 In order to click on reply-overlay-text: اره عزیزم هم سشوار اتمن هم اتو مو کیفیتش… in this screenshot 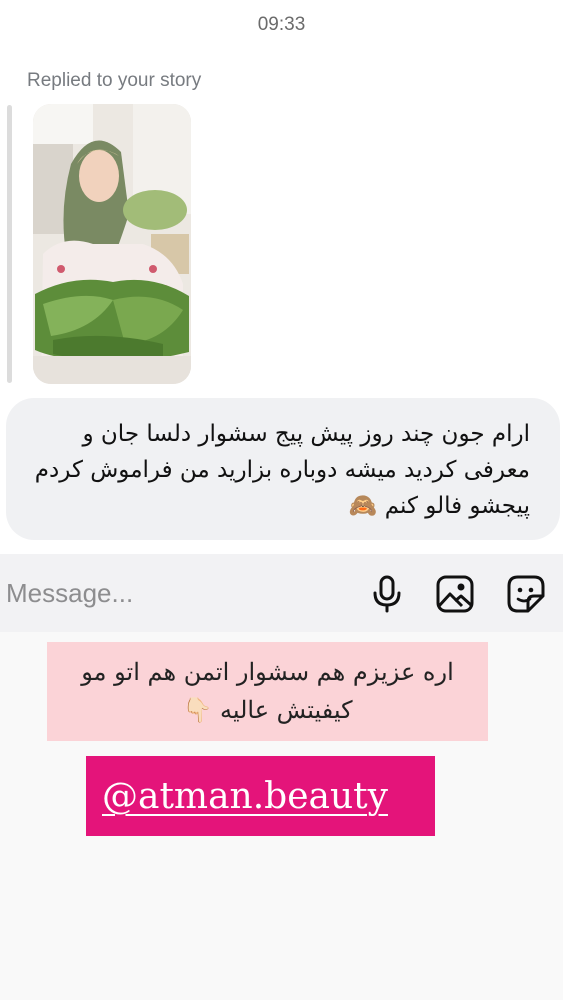, I will do `click(267, 691)`.